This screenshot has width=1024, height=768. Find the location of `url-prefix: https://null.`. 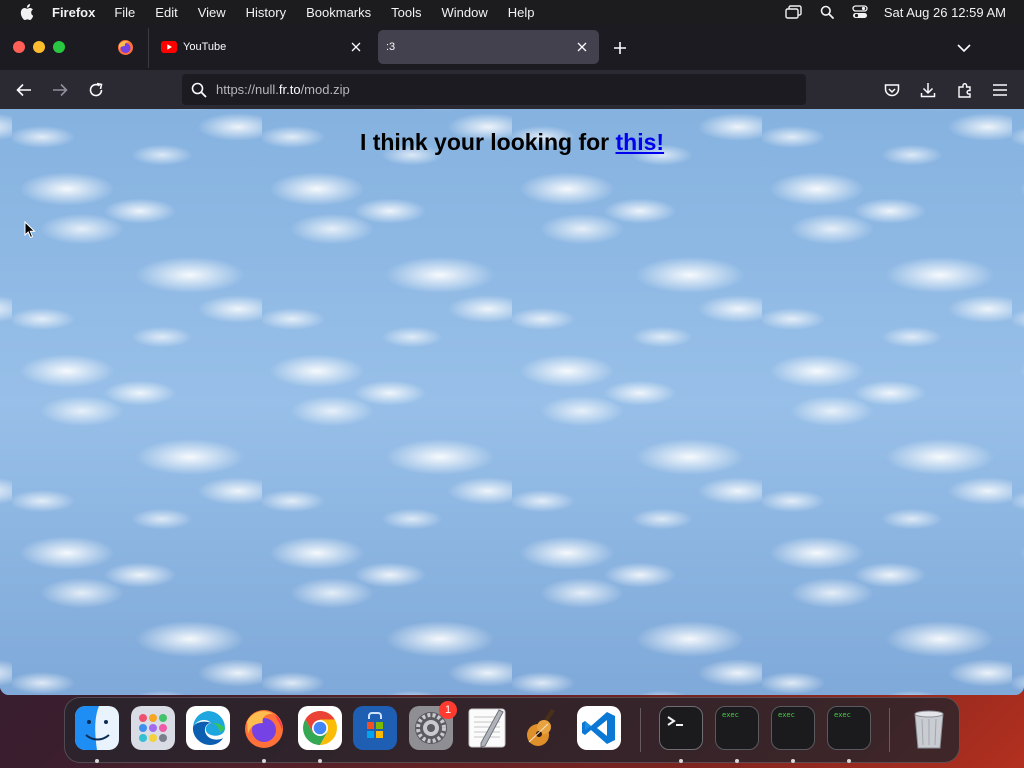

url-prefix: https://null. is located at coordinates (247, 89).